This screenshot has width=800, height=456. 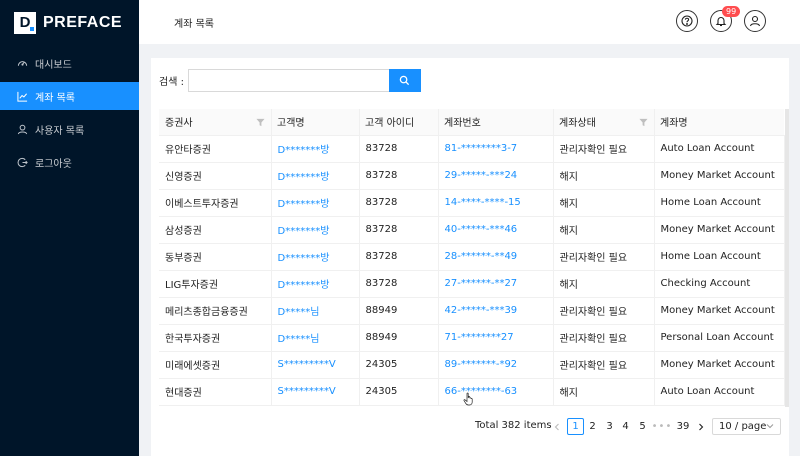 What do you see at coordinates (215, 392) in the screenshot?
I see `cell-broker: 현대증권` at bounding box center [215, 392].